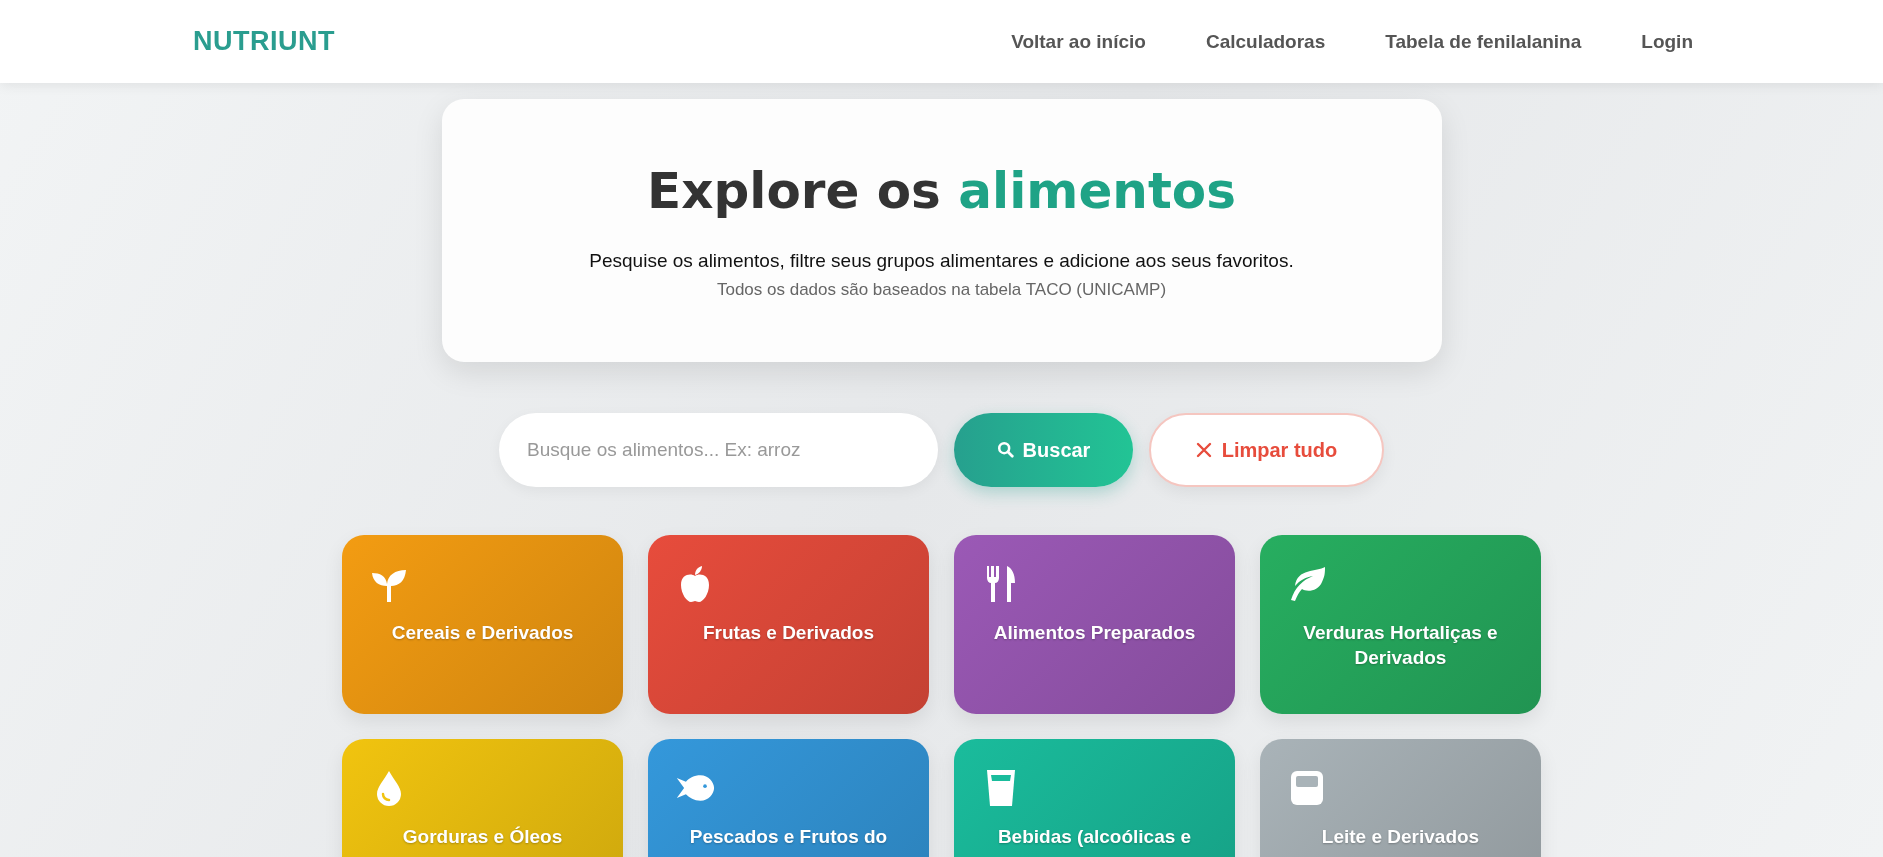  Describe the element at coordinates (1094, 798) in the screenshot. I see `category-card: Bebidas (alcoólicas e` at that location.